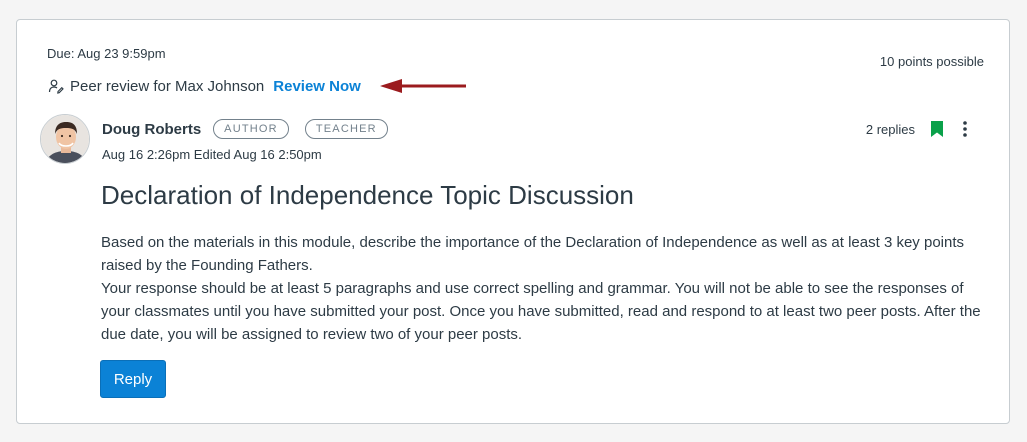  I want to click on due-date: Due: Aug 23 9:59pm, so click(106, 53).